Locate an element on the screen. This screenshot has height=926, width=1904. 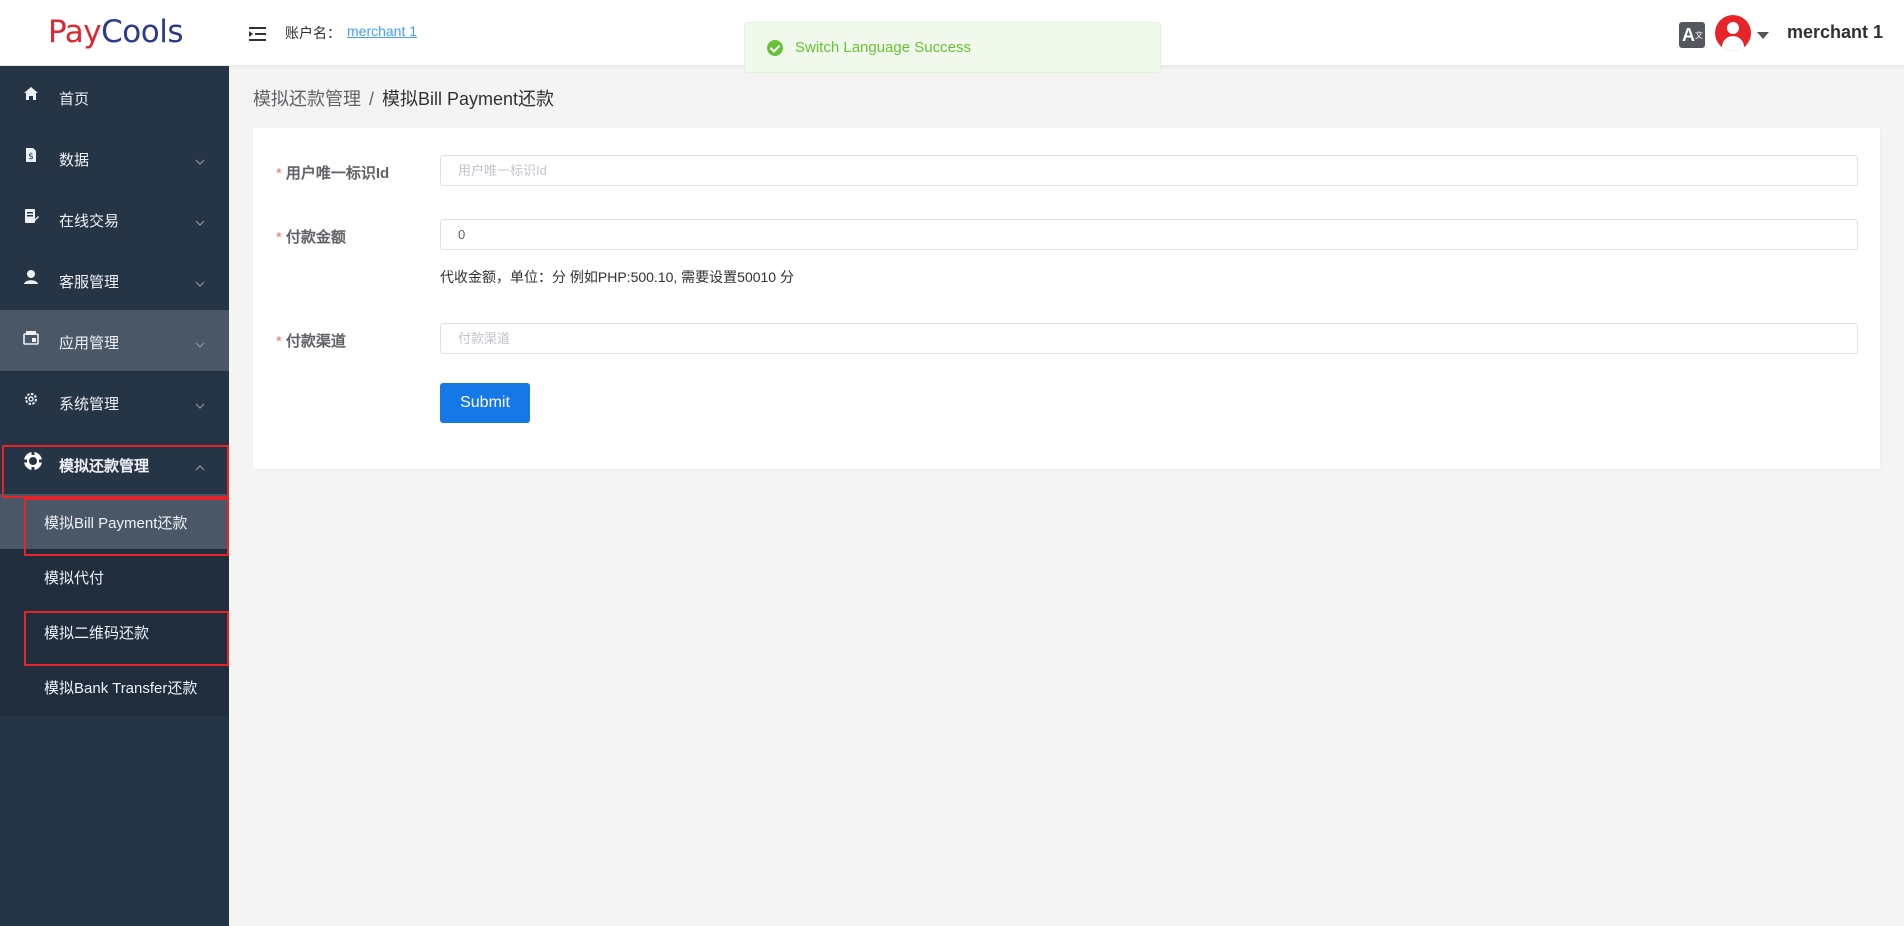
sidebar-item-data: $ 数据 is located at coordinates (114, 157).